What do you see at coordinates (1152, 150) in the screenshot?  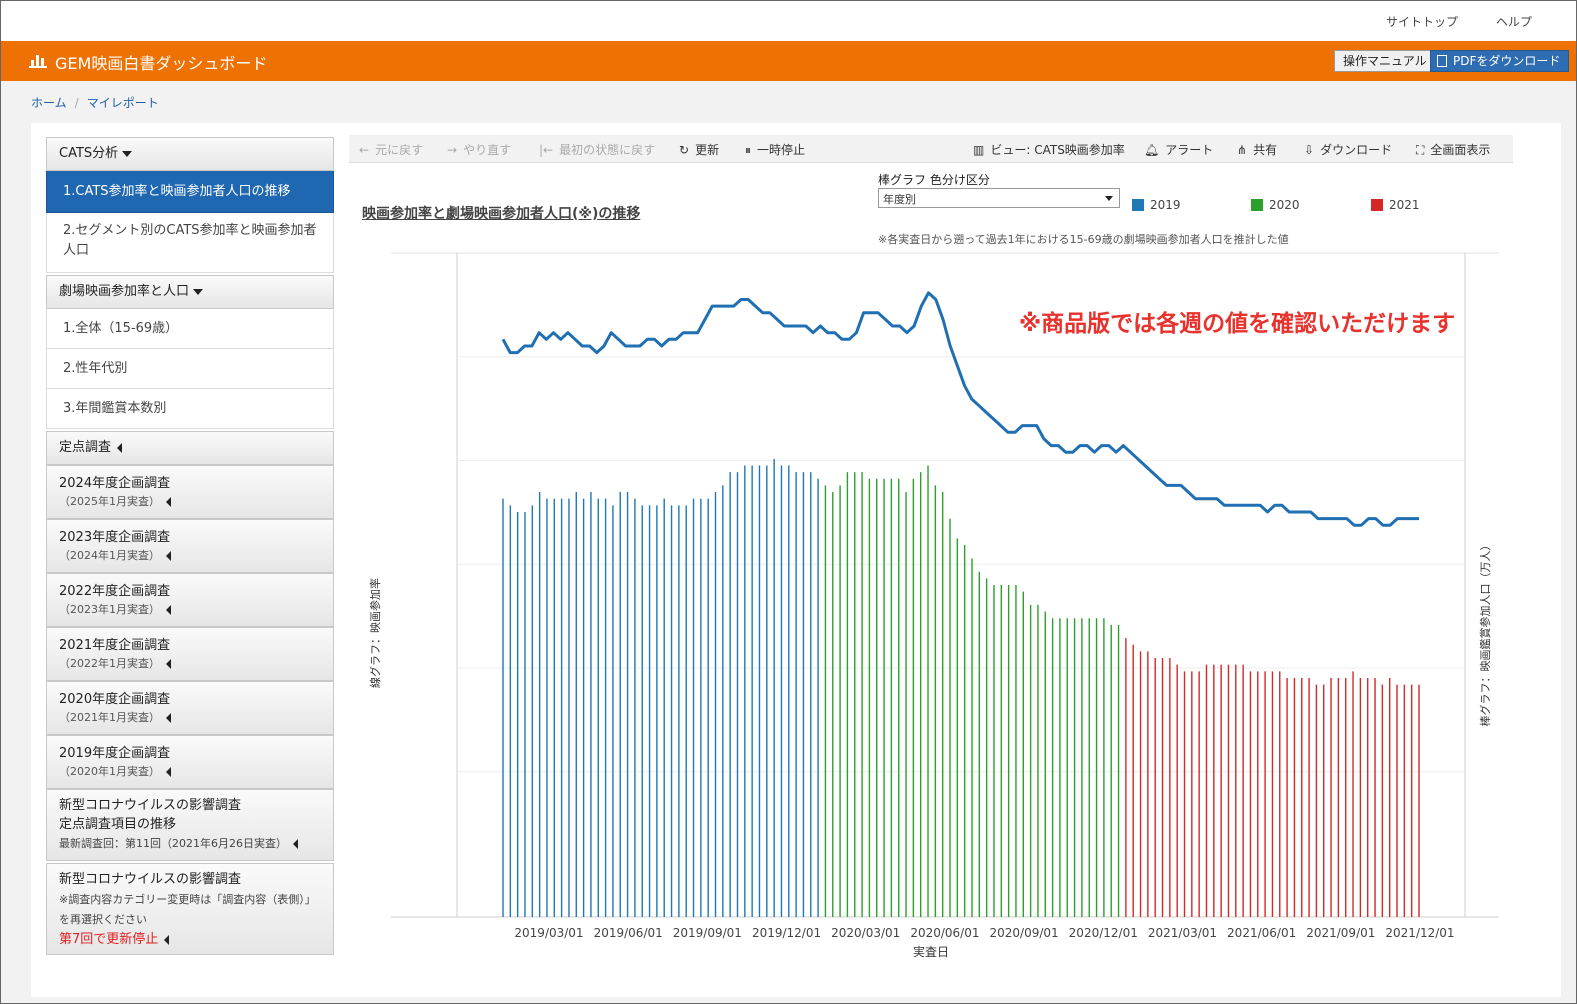 I see `bell-icon: 🔔︎` at bounding box center [1152, 150].